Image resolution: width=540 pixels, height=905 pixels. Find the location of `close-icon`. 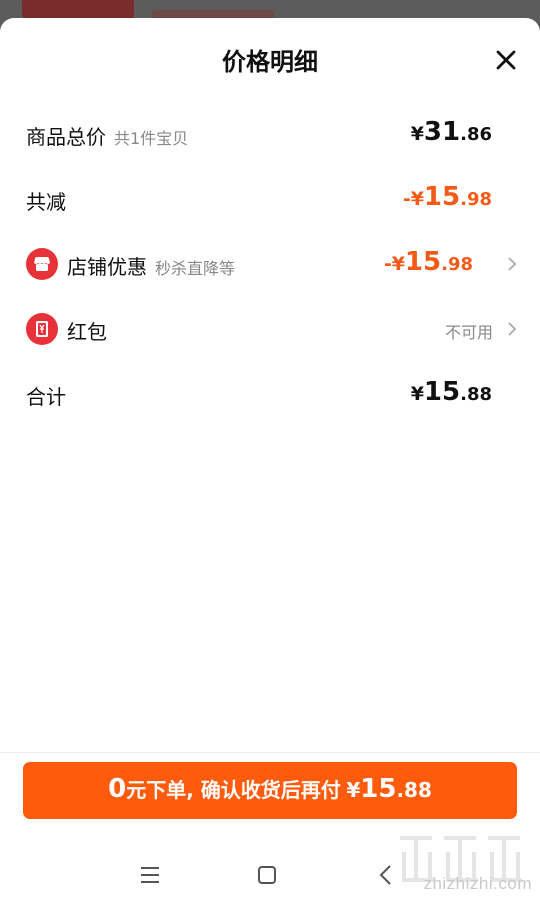

close-icon is located at coordinates (506, 60).